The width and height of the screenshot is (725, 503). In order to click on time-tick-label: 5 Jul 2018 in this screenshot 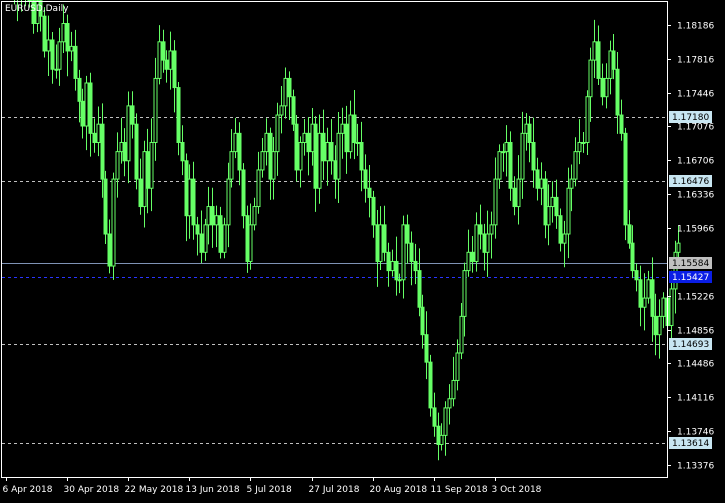, I will do `click(269, 490)`.